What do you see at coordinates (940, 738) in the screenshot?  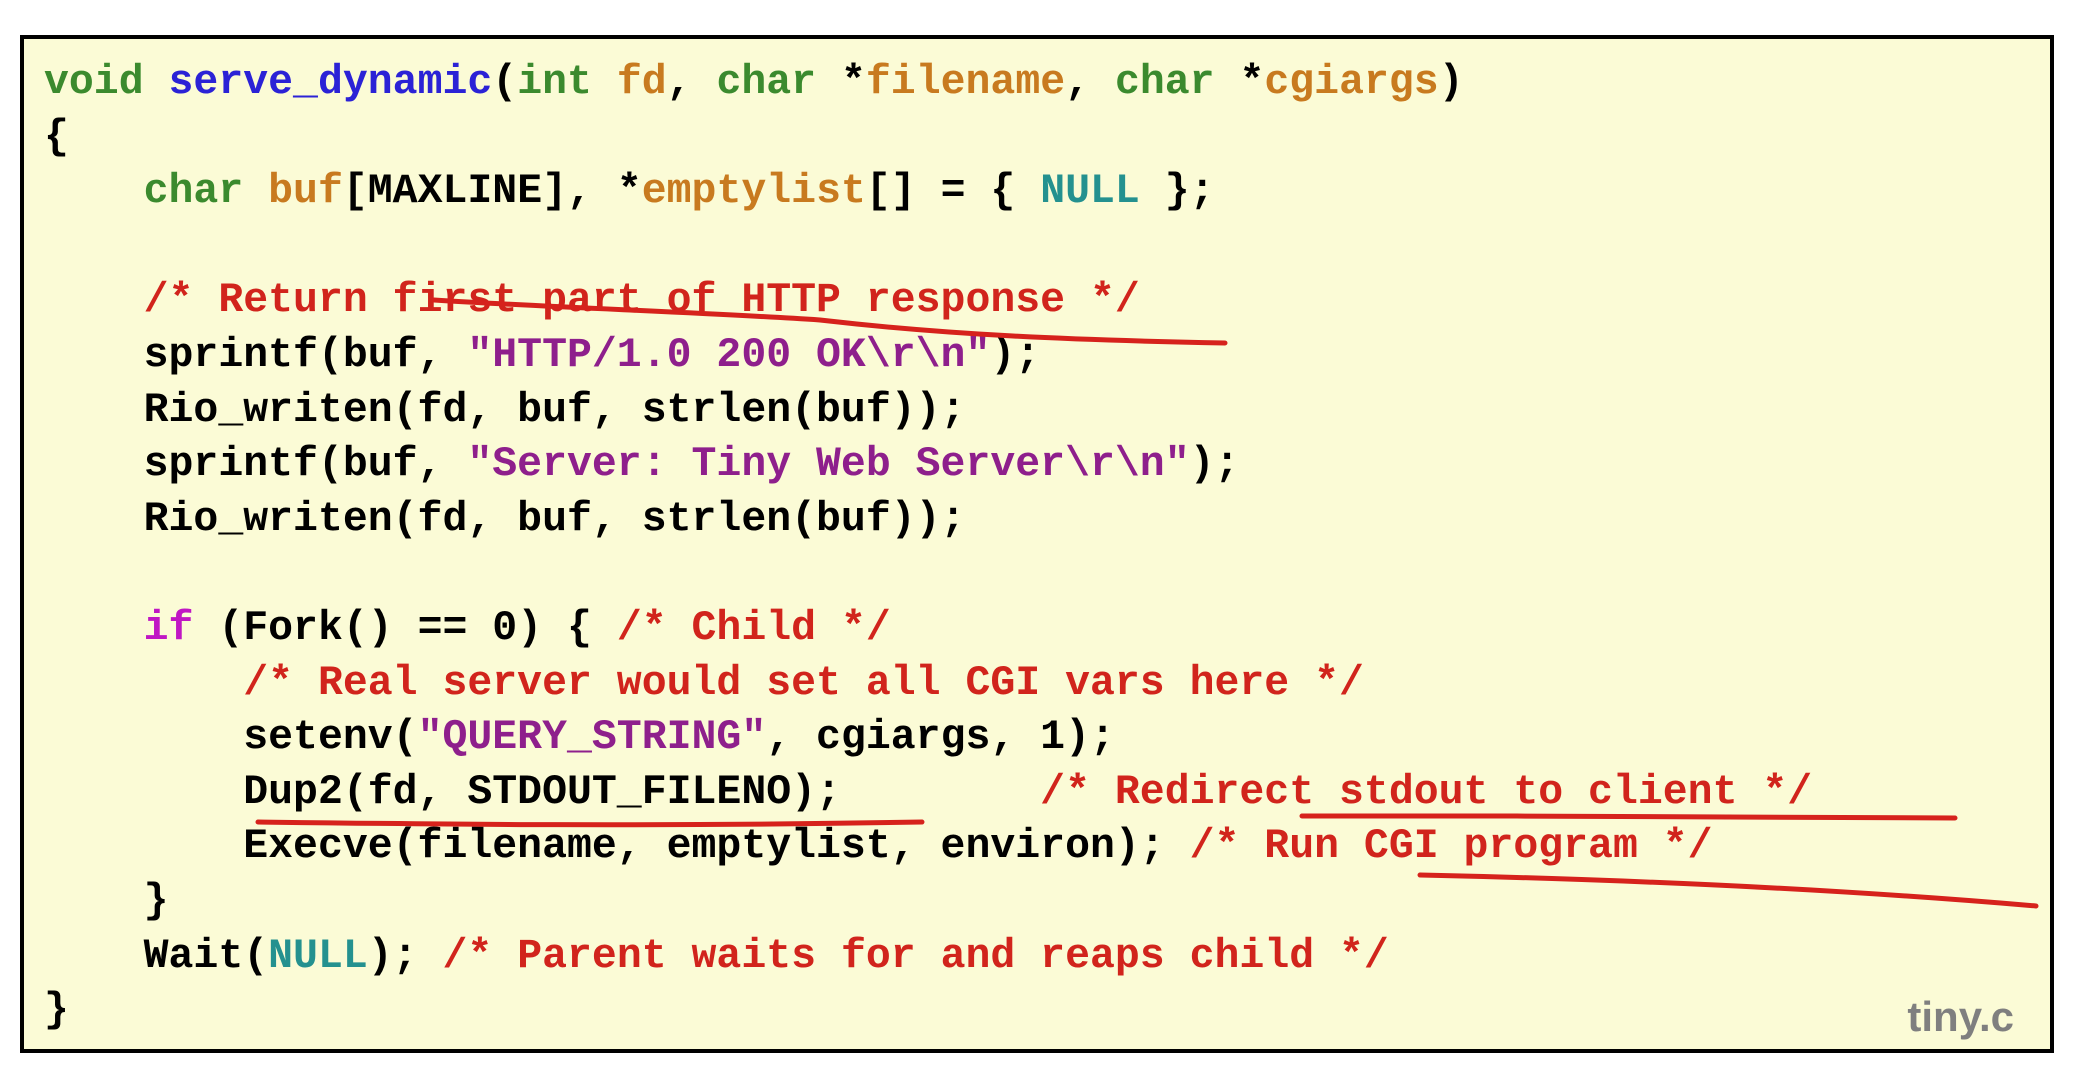 I see `code-token-default: , cgiargs, 1);` at bounding box center [940, 738].